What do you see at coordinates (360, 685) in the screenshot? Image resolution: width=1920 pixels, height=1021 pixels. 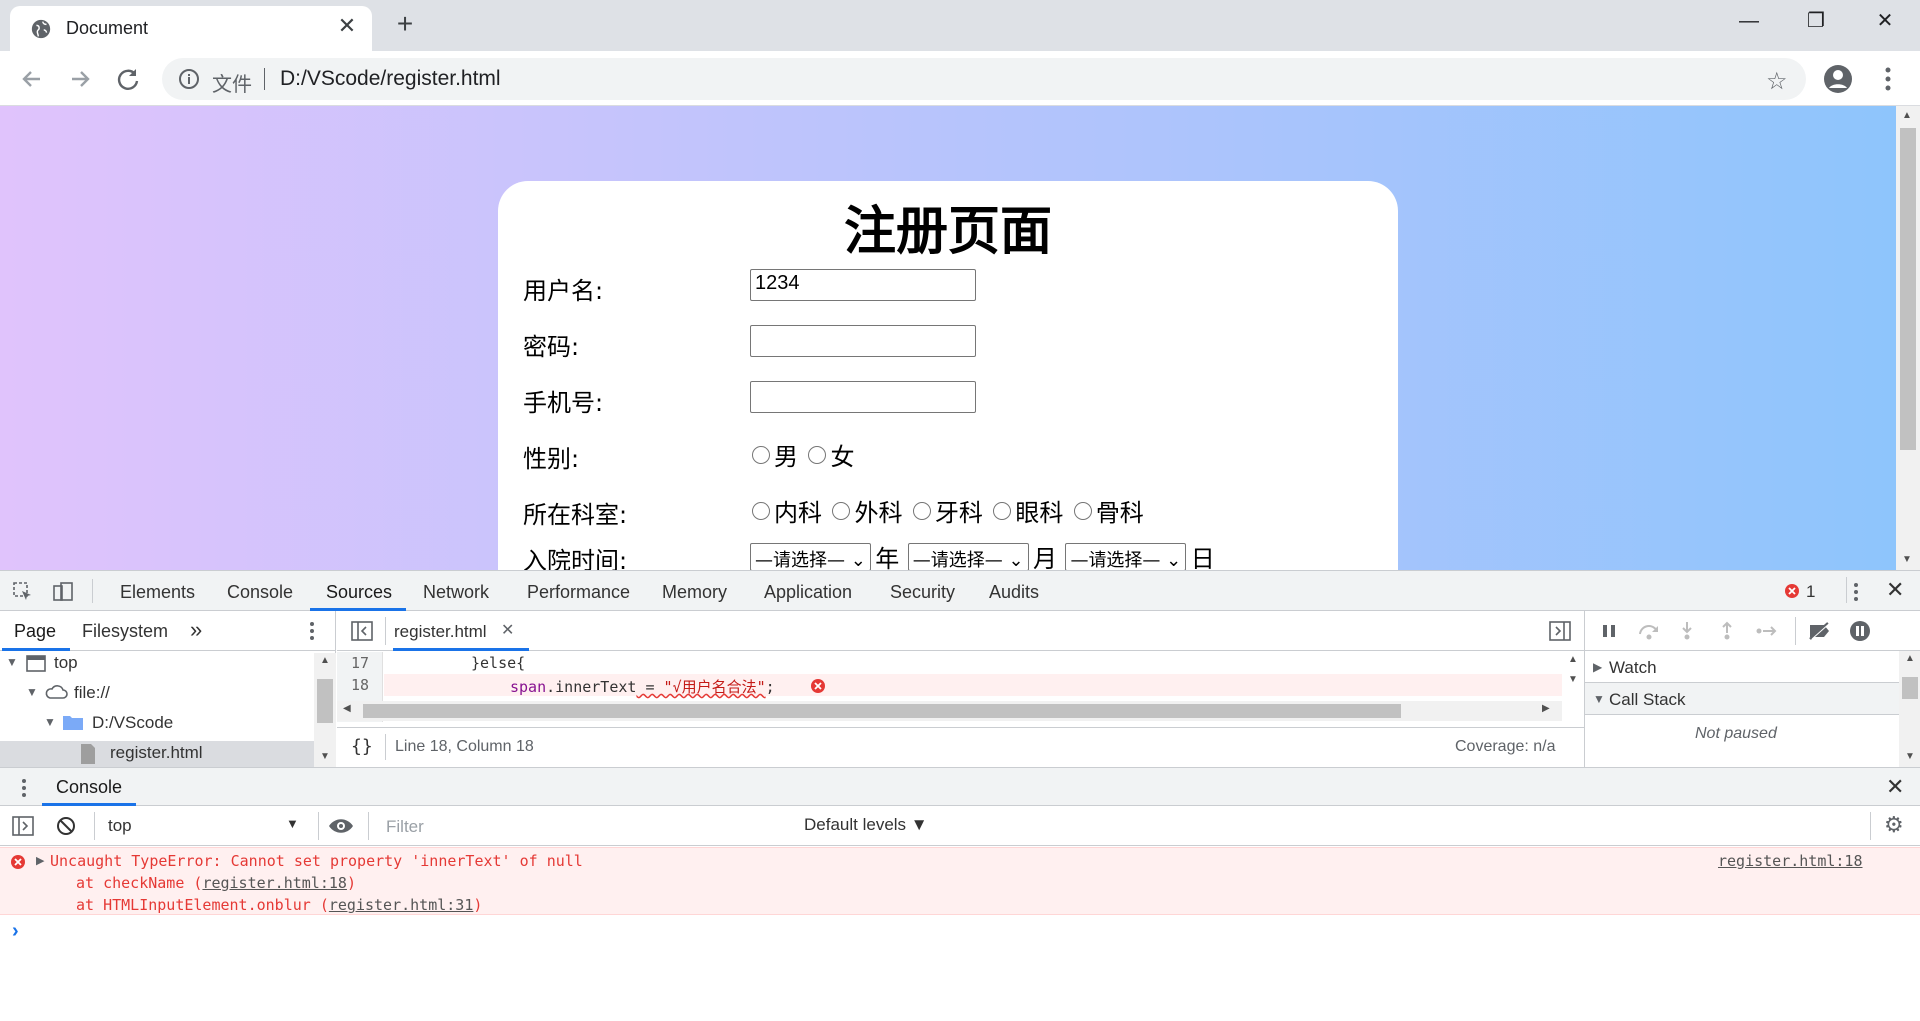 I see `line-number: 18` at bounding box center [360, 685].